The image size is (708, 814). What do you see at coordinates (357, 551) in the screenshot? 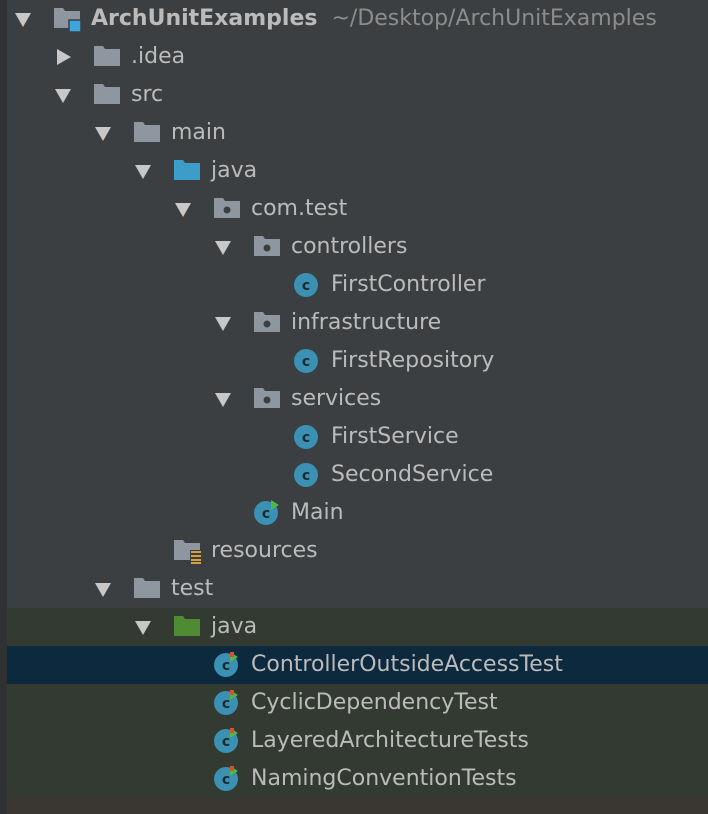
I see `tree-row: resources` at bounding box center [357, 551].